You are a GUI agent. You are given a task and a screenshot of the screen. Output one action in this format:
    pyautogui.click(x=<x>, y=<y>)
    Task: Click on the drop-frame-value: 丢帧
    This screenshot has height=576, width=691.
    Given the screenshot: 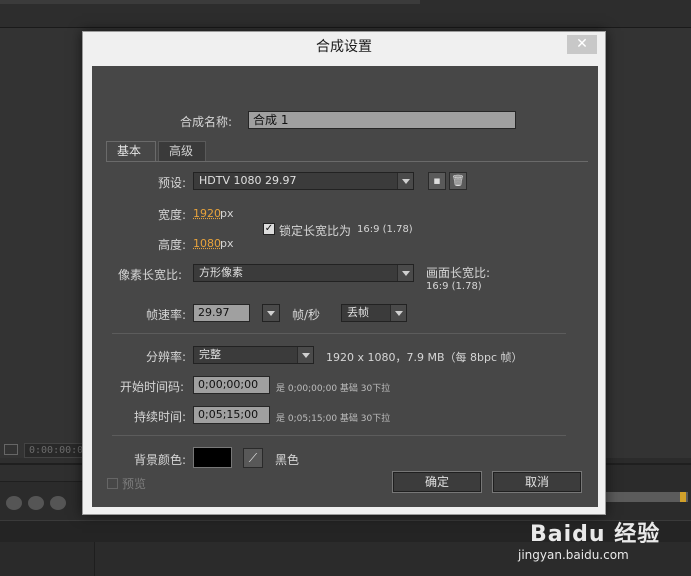 What is the action you would take?
    pyautogui.click(x=358, y=312)
    